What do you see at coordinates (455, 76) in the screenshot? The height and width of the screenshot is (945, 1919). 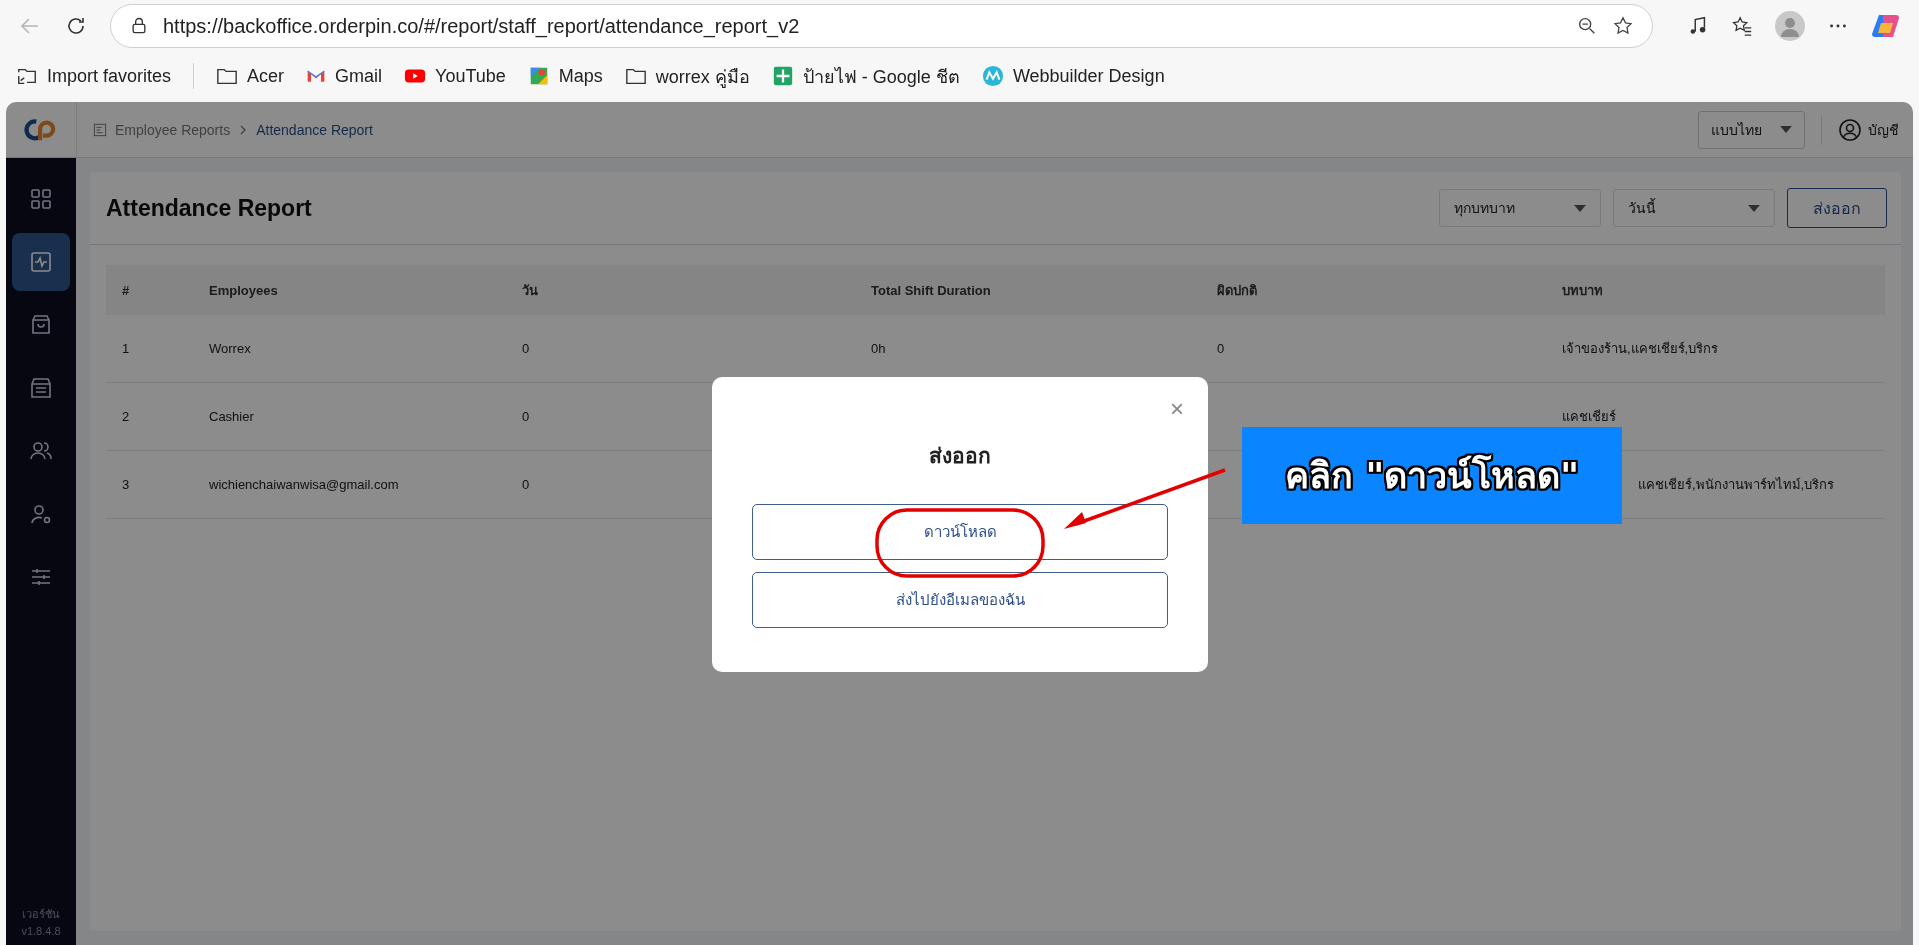 I see `bookmark: YouTube` at bounding box center [455, 76].